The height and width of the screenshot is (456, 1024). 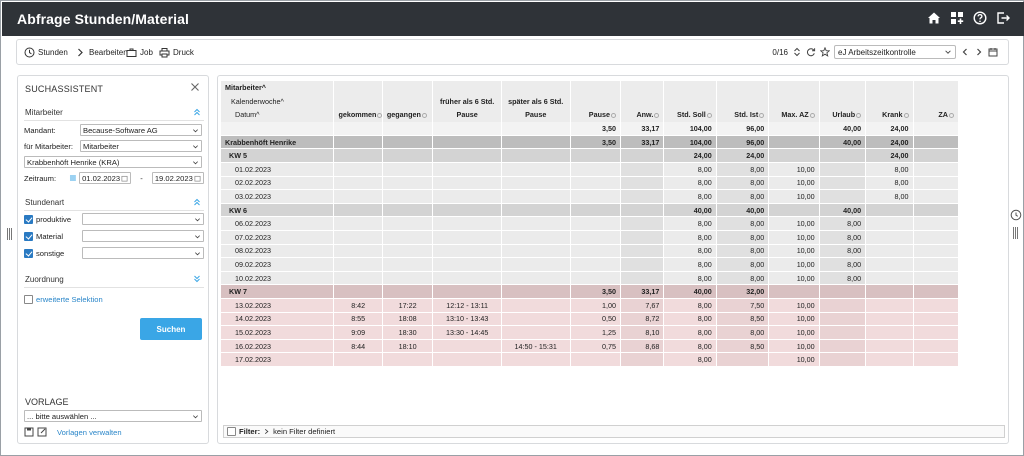 I want to click on erweiterte-selektion-link: erweiterte Selektion, so click(x=69, y=299).